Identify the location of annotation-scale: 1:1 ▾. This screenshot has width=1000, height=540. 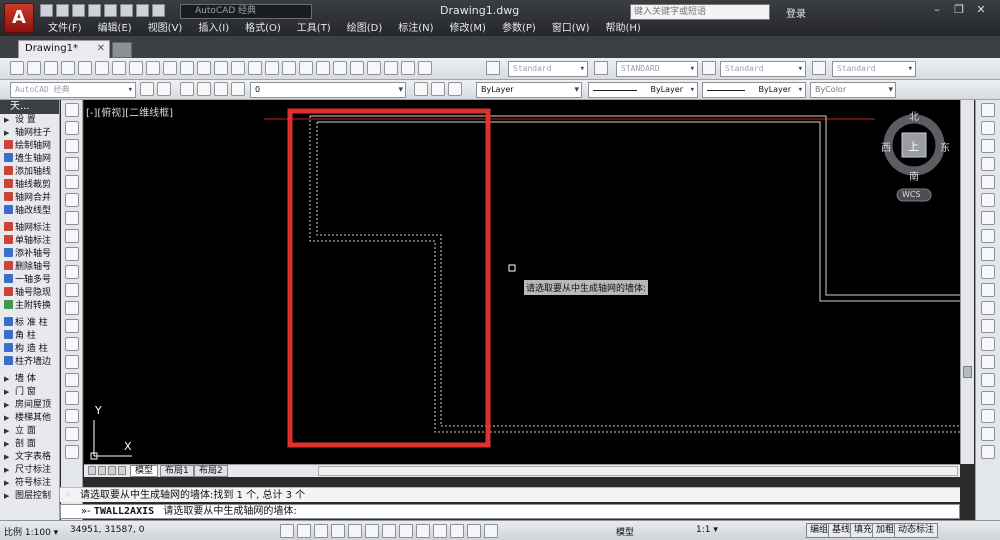
(707, 530).